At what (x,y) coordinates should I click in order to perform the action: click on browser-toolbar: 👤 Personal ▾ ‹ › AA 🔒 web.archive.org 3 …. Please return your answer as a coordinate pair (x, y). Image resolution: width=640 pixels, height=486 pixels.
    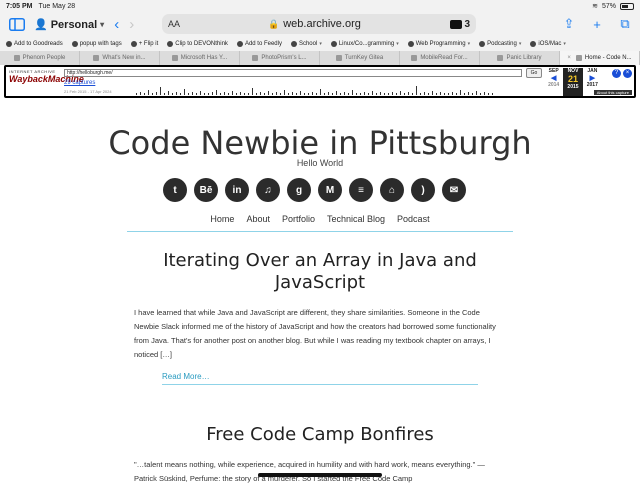
    Looking at the image, I should click on (320, 24).